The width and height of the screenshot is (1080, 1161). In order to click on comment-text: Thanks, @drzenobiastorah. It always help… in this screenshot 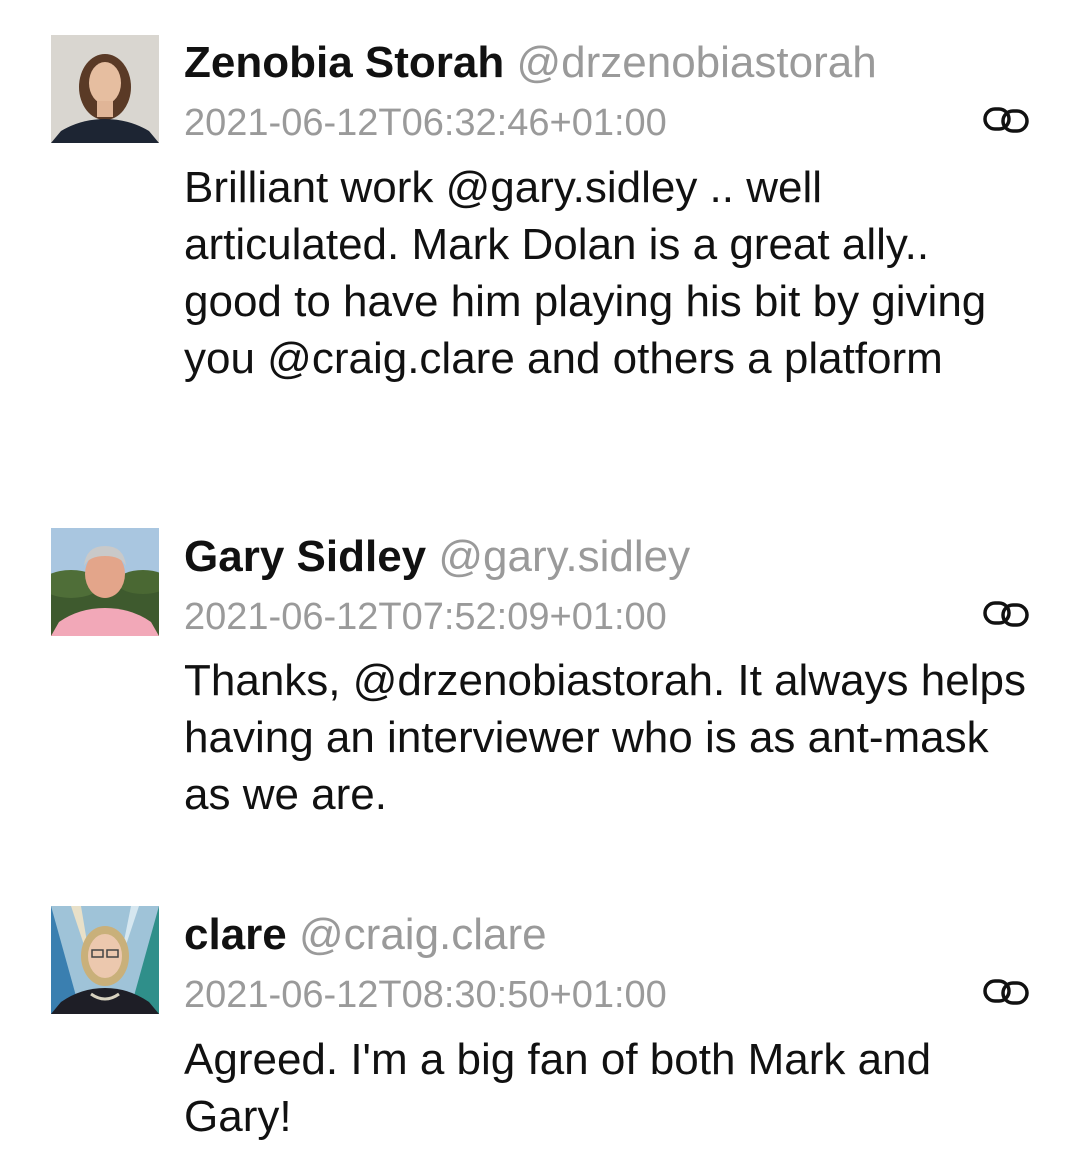, I will do `click(605, 737)`.